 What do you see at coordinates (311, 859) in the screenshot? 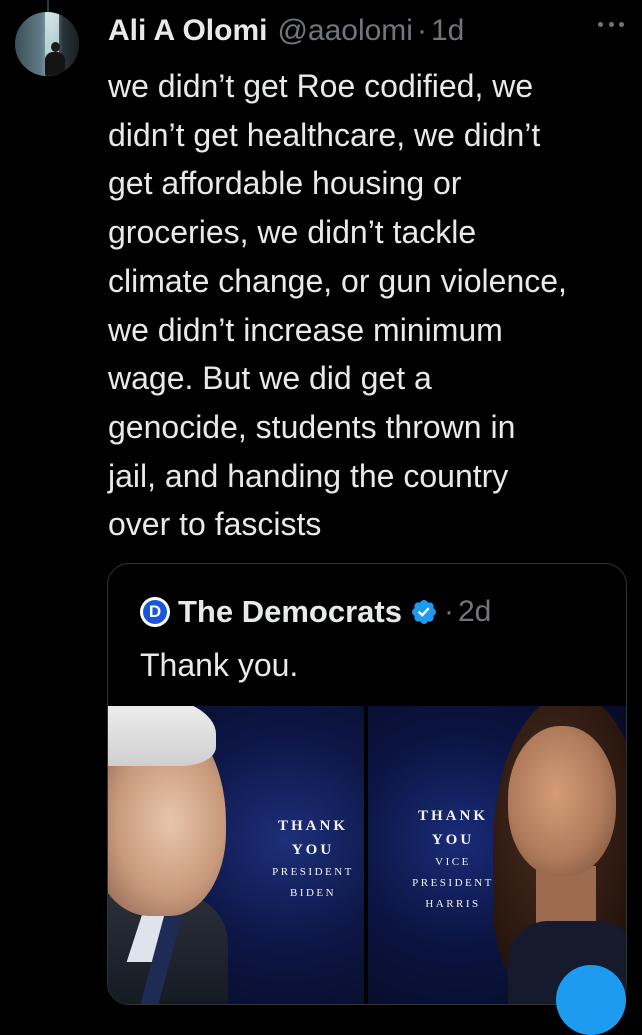
I see `biden-caption: THANK YOU PRESIDENT BIDEN` at bounding box center [311, 859].